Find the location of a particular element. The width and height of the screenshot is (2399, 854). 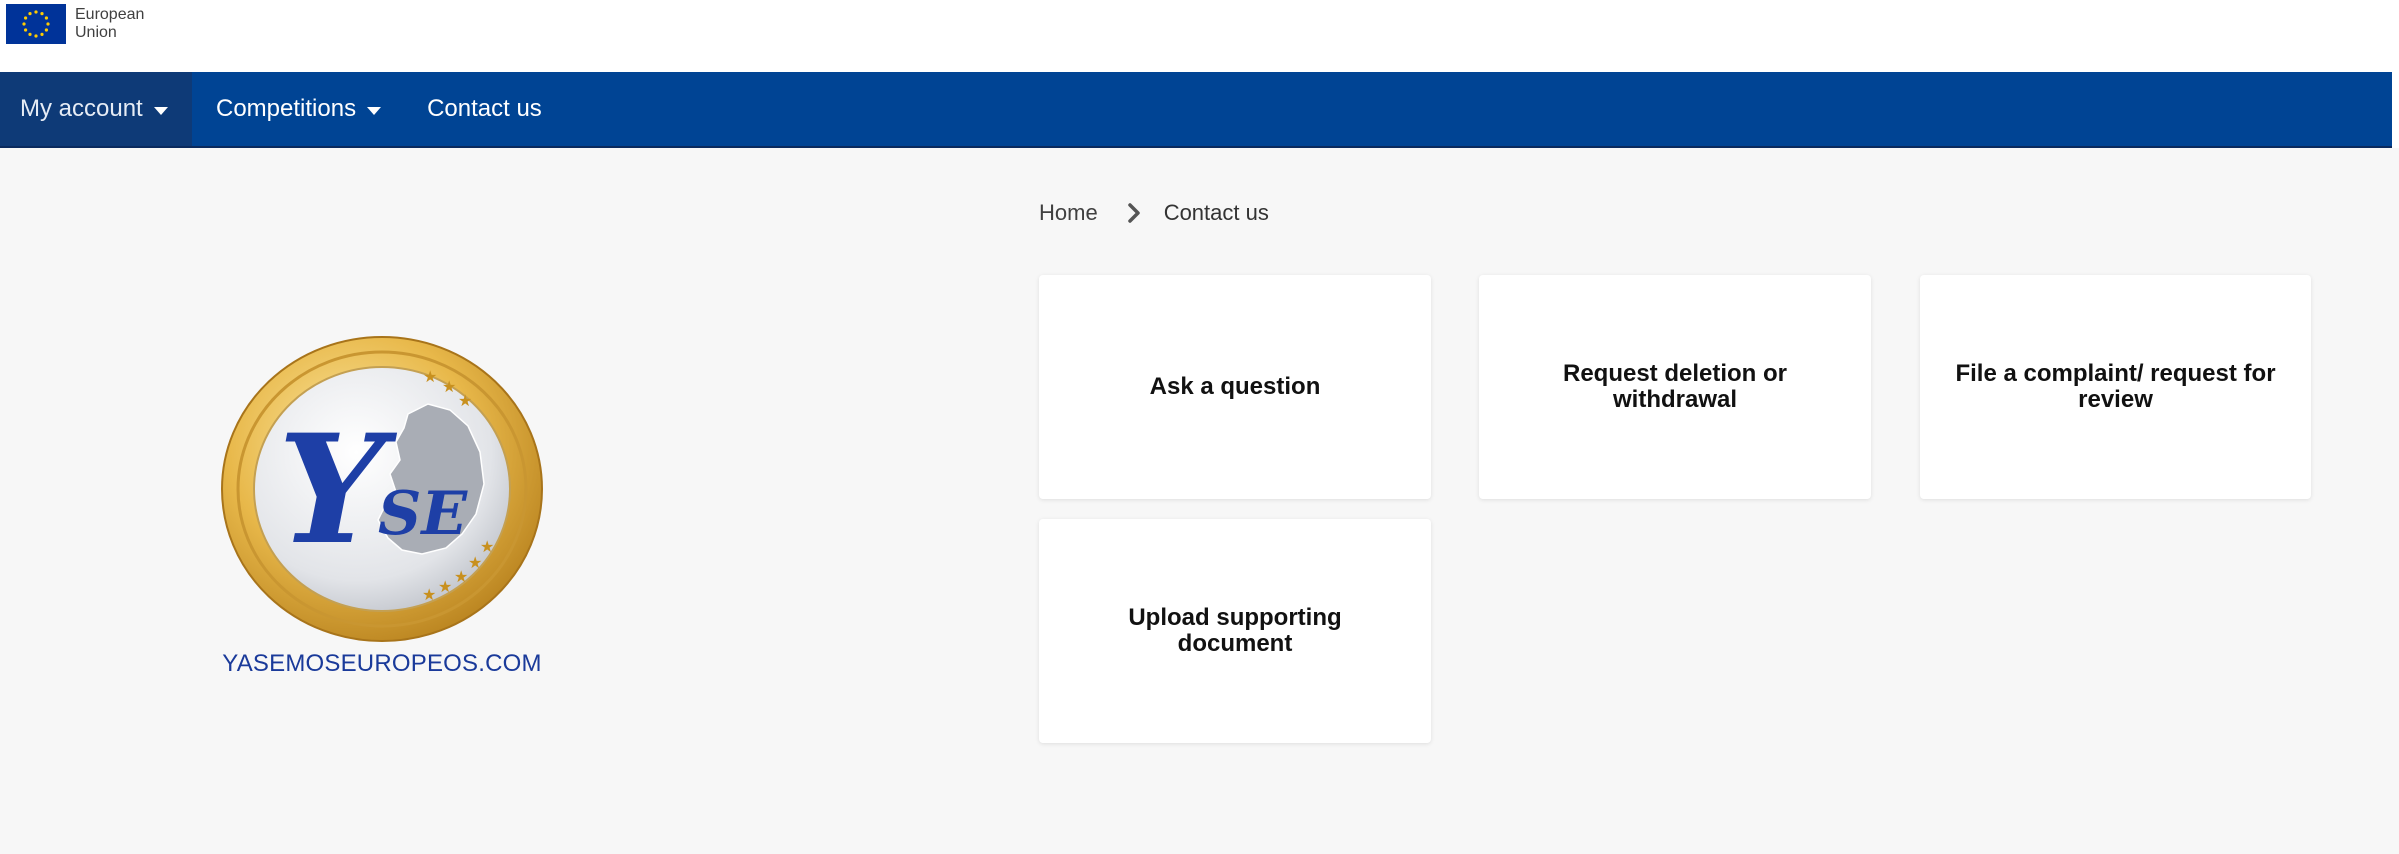

chevron-right-icon is located at coordinates (1133, 213).